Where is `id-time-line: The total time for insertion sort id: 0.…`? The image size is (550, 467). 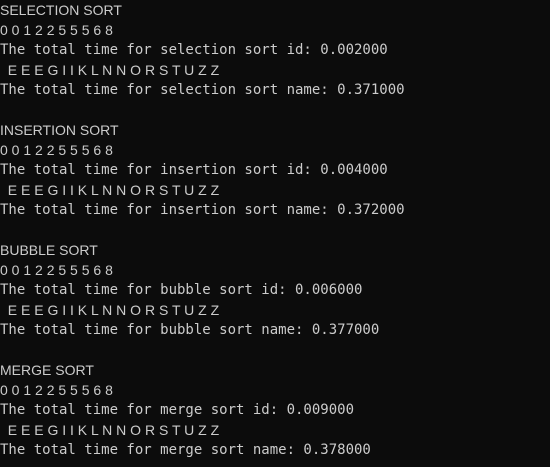 id-time-line: The total time for insertion sort id: 0.… is located at coordinates (194, 170).